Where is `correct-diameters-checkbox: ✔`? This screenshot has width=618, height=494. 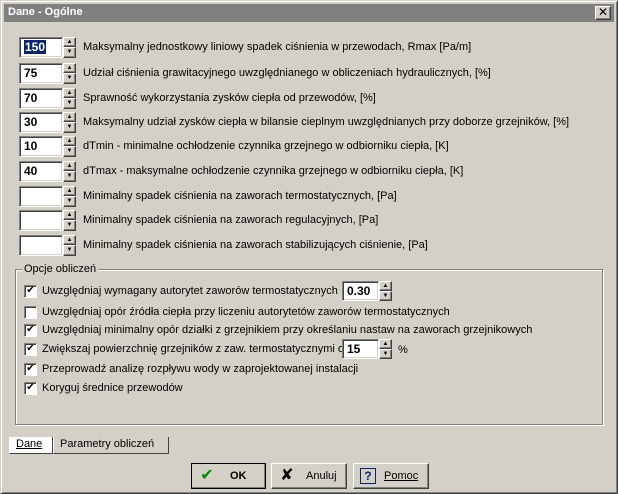
correct-diameters-checkbox: ✔ is located at coordinates (30, 388).